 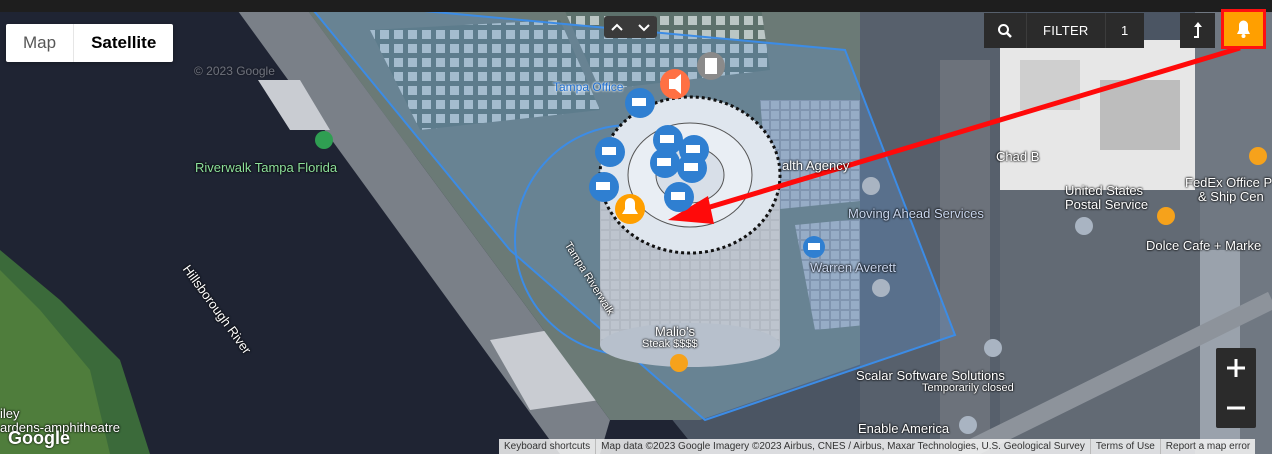 I want to click on zoom-control, so click(x=1236, y=388).